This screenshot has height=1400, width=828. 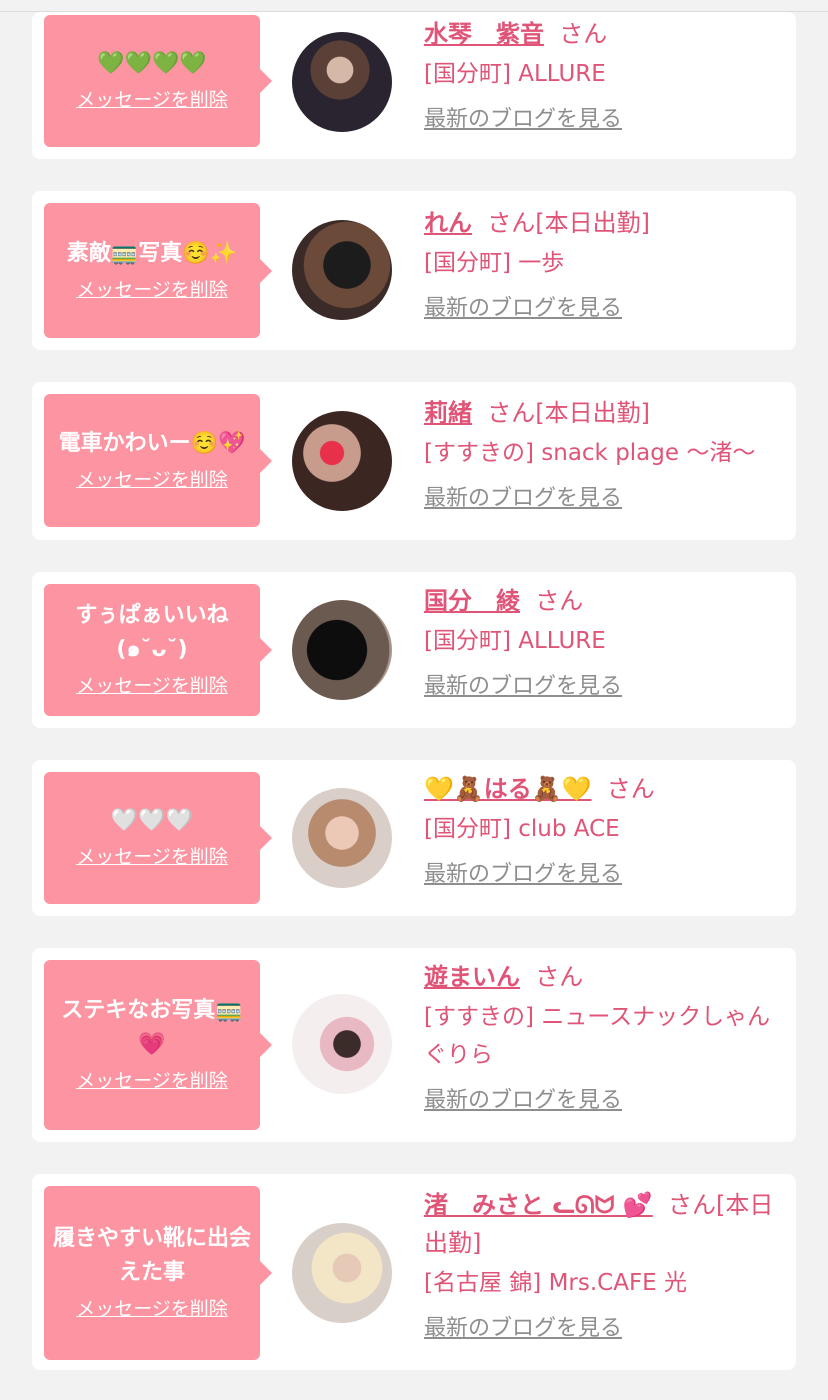 What do you see at coordinates (604, 789) in the screenshot?
I see `name-line: 💛🧸はる🧸💛 さん` at bounding box center [604, 789].